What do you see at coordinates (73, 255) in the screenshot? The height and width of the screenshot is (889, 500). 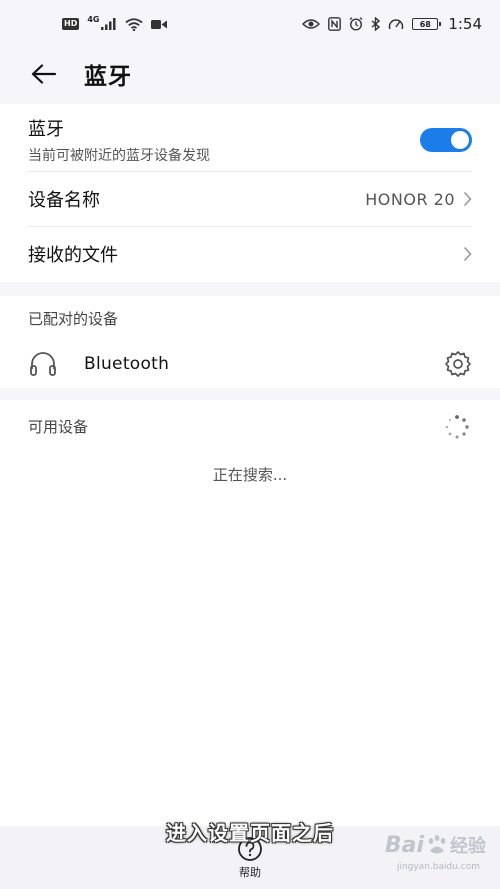 I see `received-files-label: 接收的文件` at bounding box center [73, 255].